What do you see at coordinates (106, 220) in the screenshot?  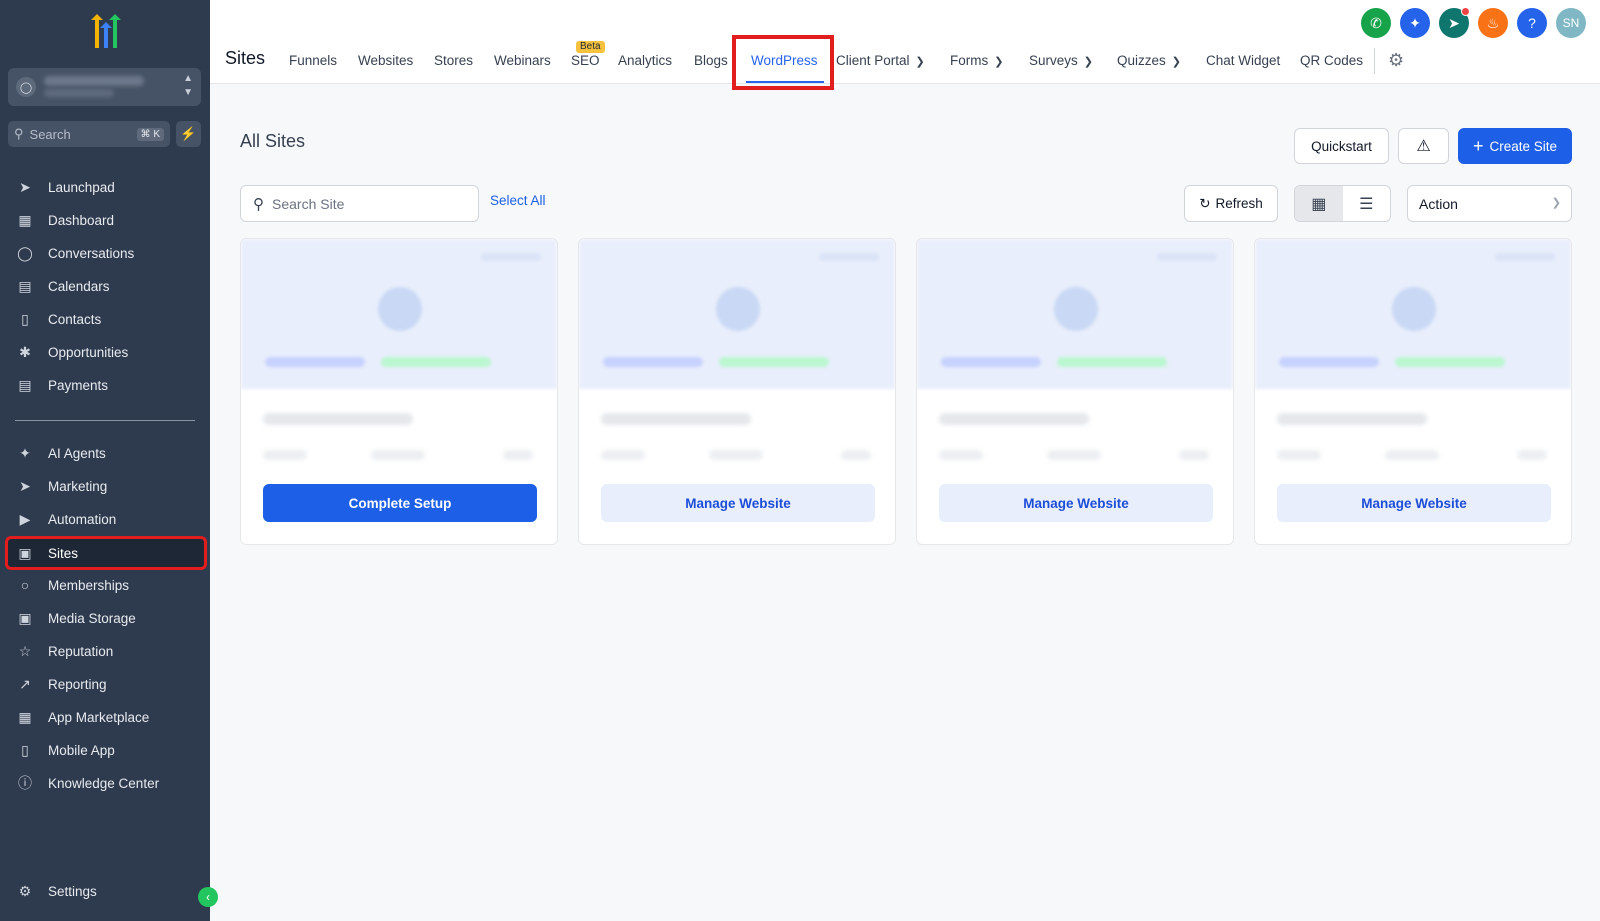 I see `sidebar-item-dashboard: ▦ Dashboard` at bounding box center [106, 220].